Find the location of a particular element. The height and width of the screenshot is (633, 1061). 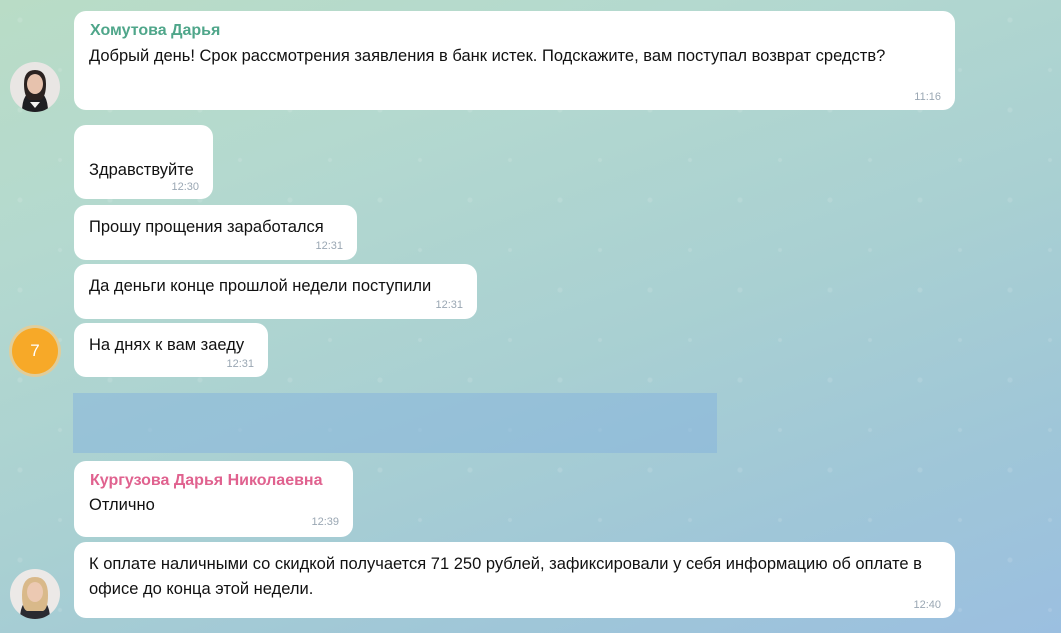

message-text: Прошу прощения заработался is located at coordinates (206, 227).